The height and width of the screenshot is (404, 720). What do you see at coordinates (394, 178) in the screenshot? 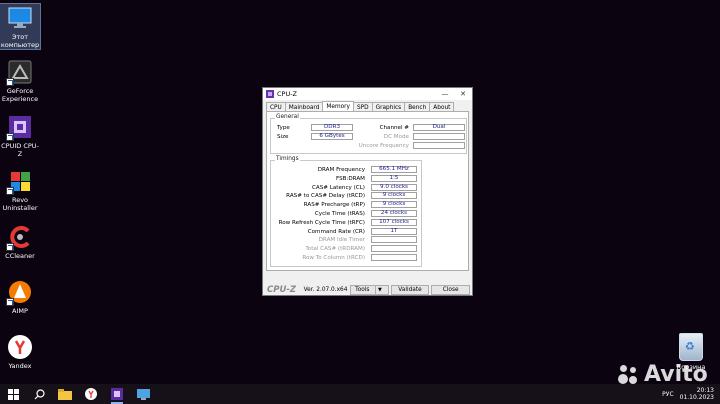
I see `timing-value: 1:5` at bounding box center [394, 178].